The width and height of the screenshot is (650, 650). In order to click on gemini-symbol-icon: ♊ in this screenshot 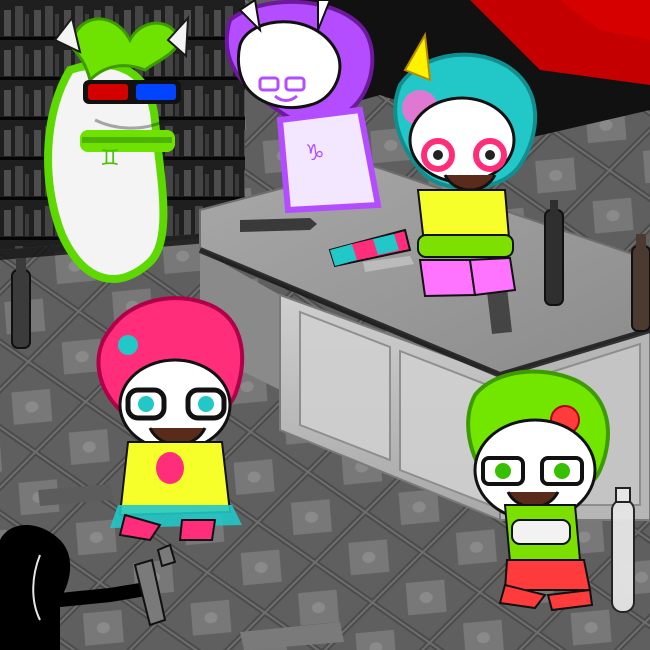, I will do `click(110, 158)`.